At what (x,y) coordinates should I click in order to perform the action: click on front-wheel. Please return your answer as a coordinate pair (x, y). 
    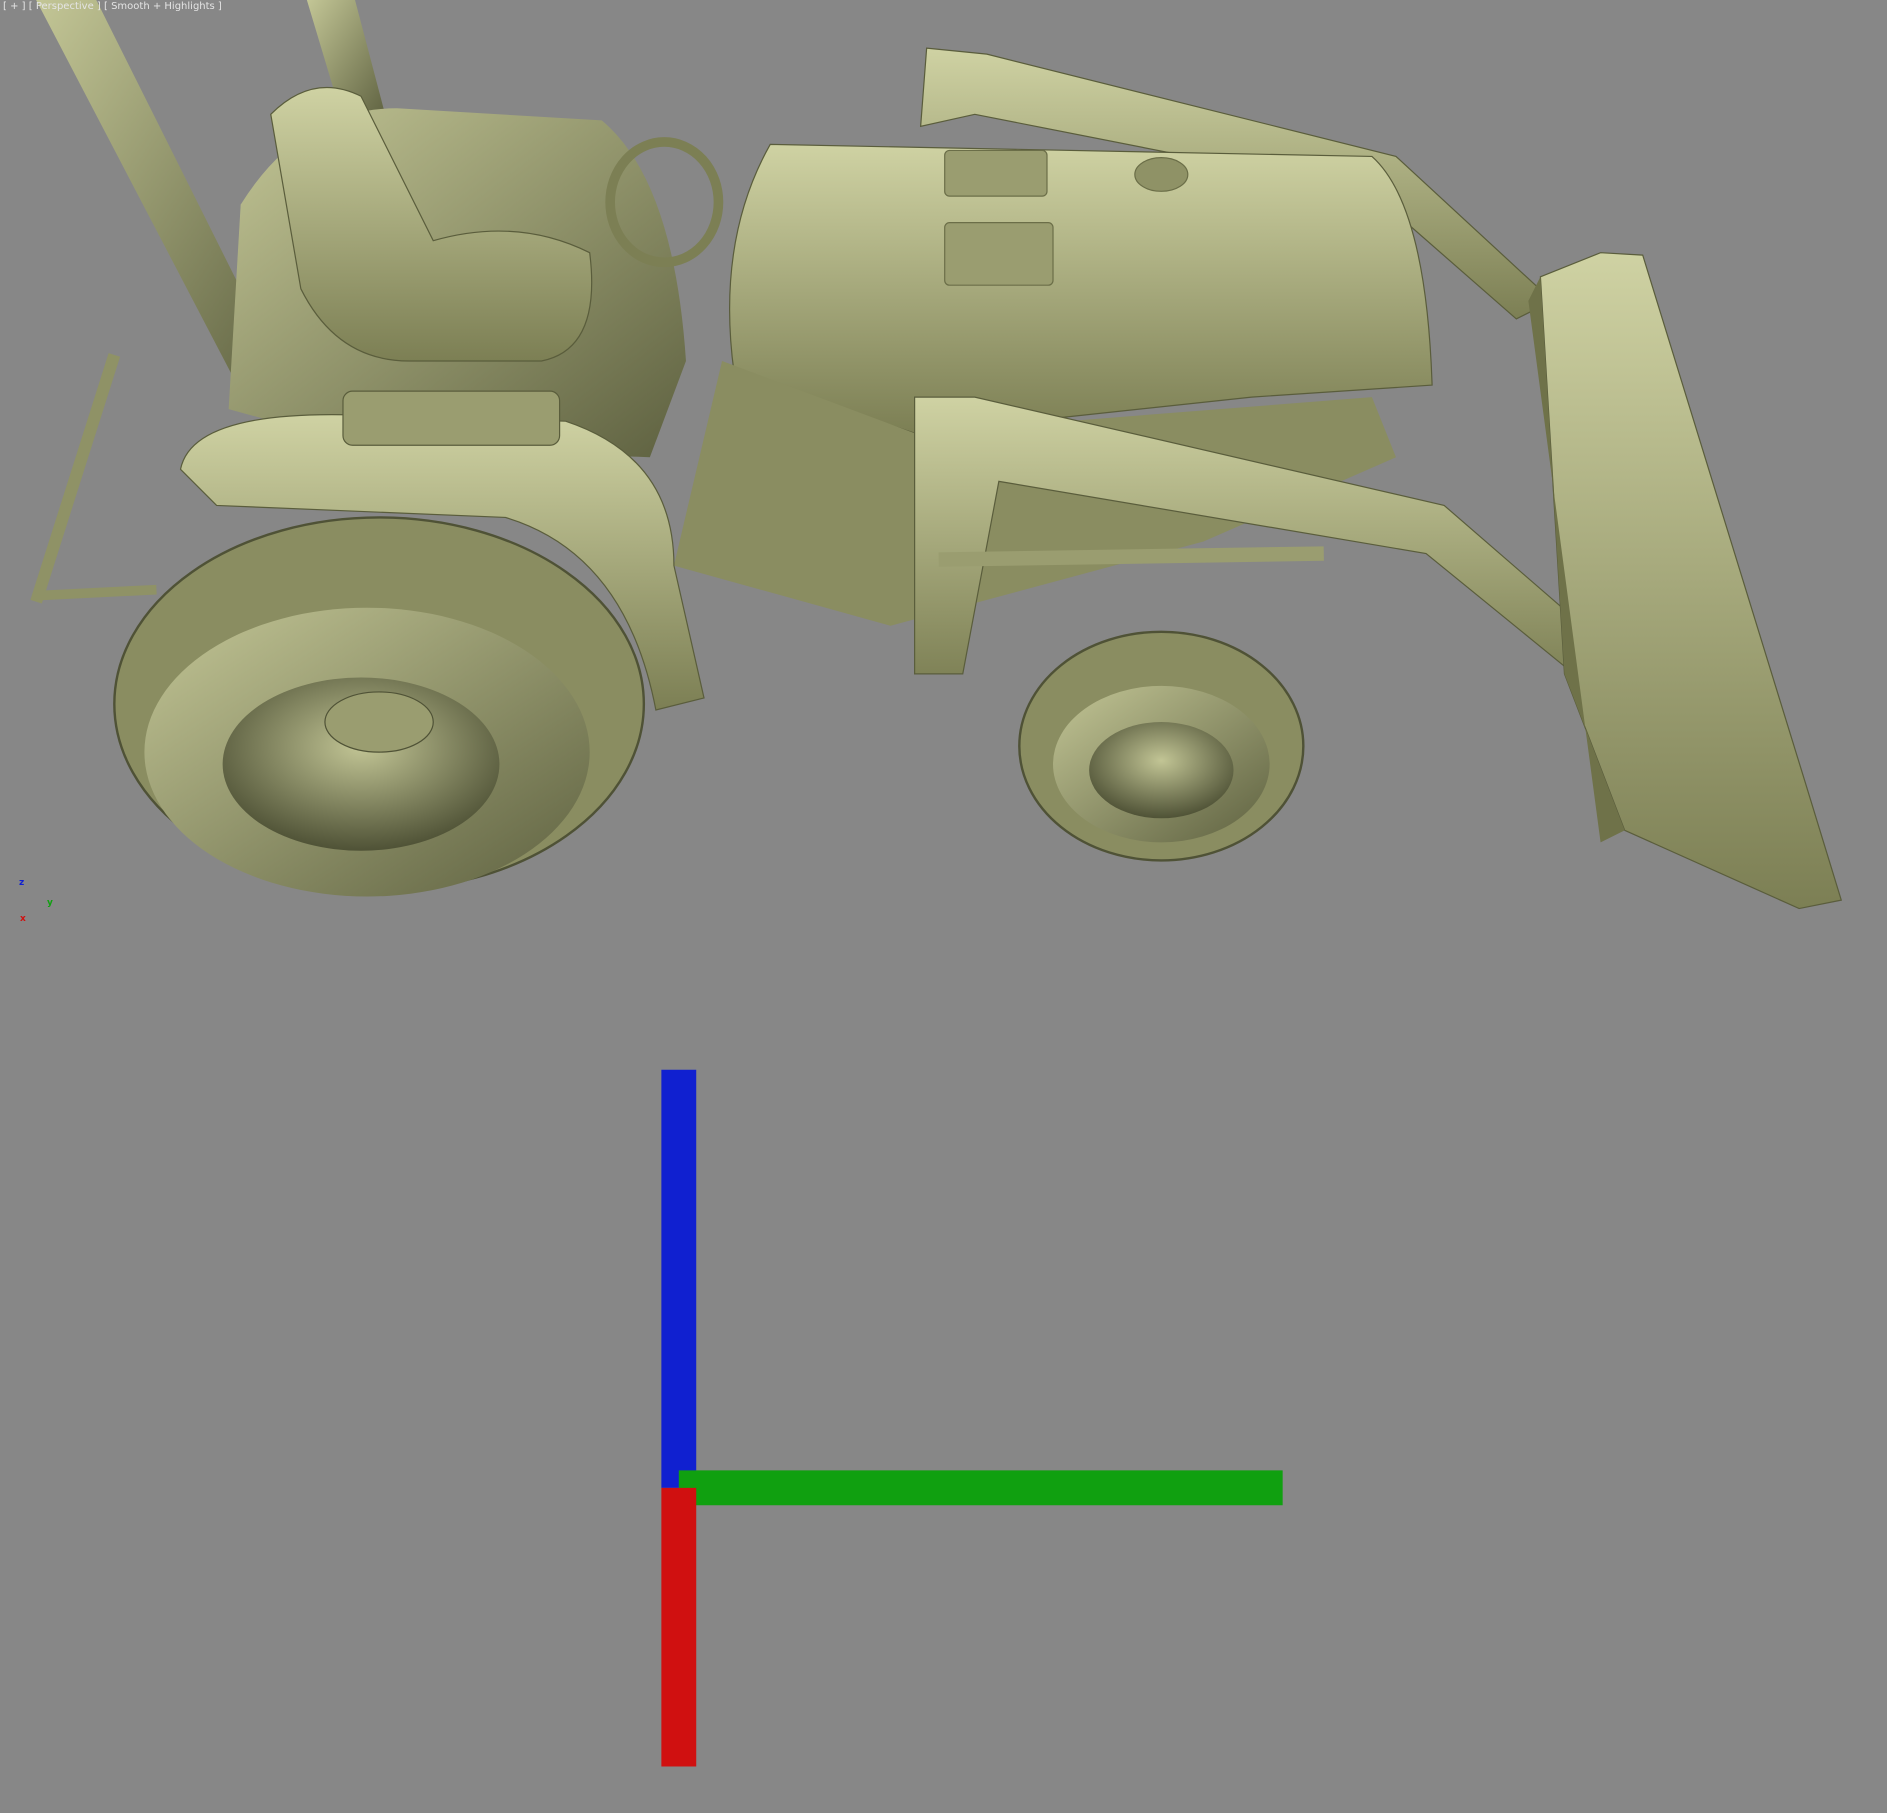
    Looking at the image, I should click on (1161, 746).